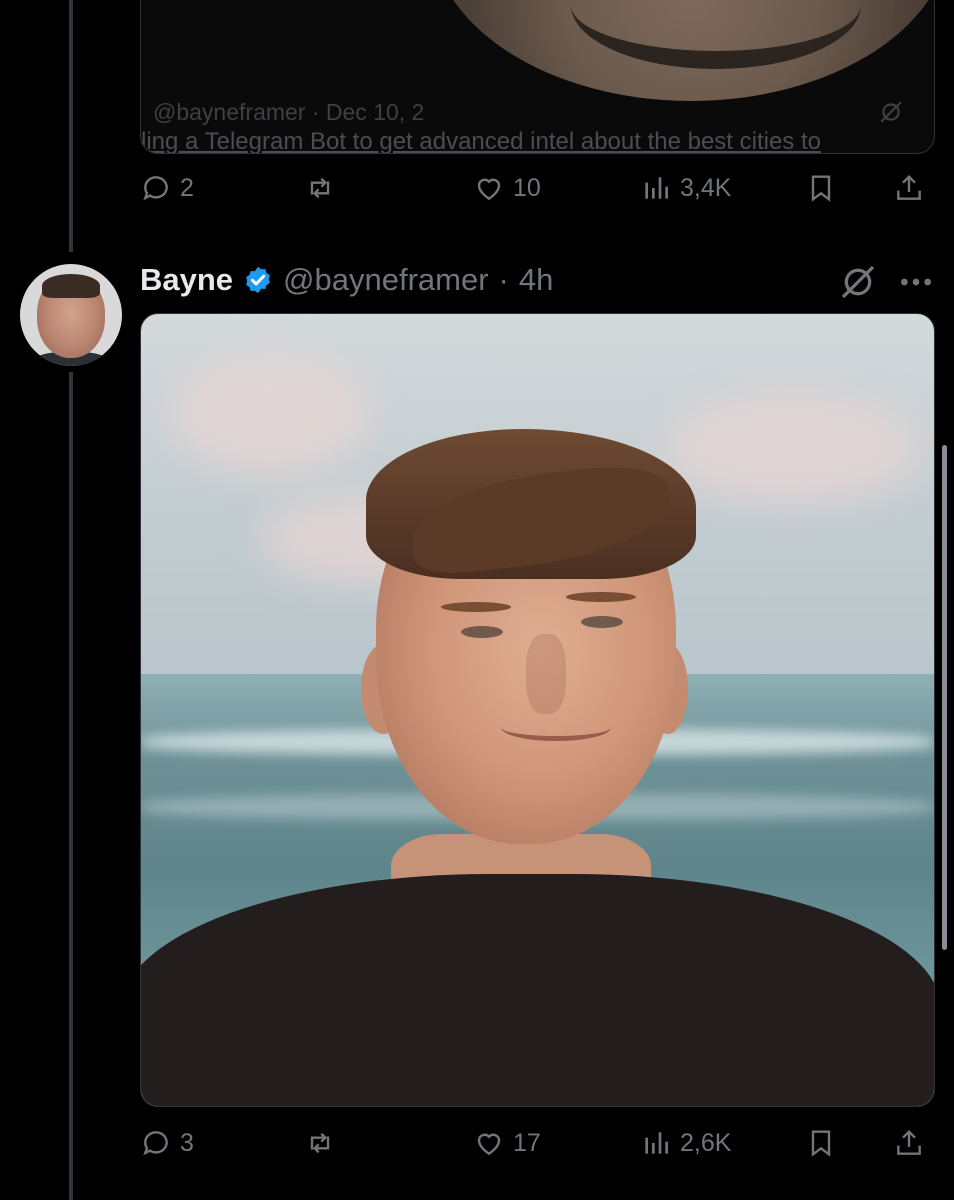  Describe the element at coordinates (556, 727) in the screenshot. I see `photo-person-mouth` at that location.